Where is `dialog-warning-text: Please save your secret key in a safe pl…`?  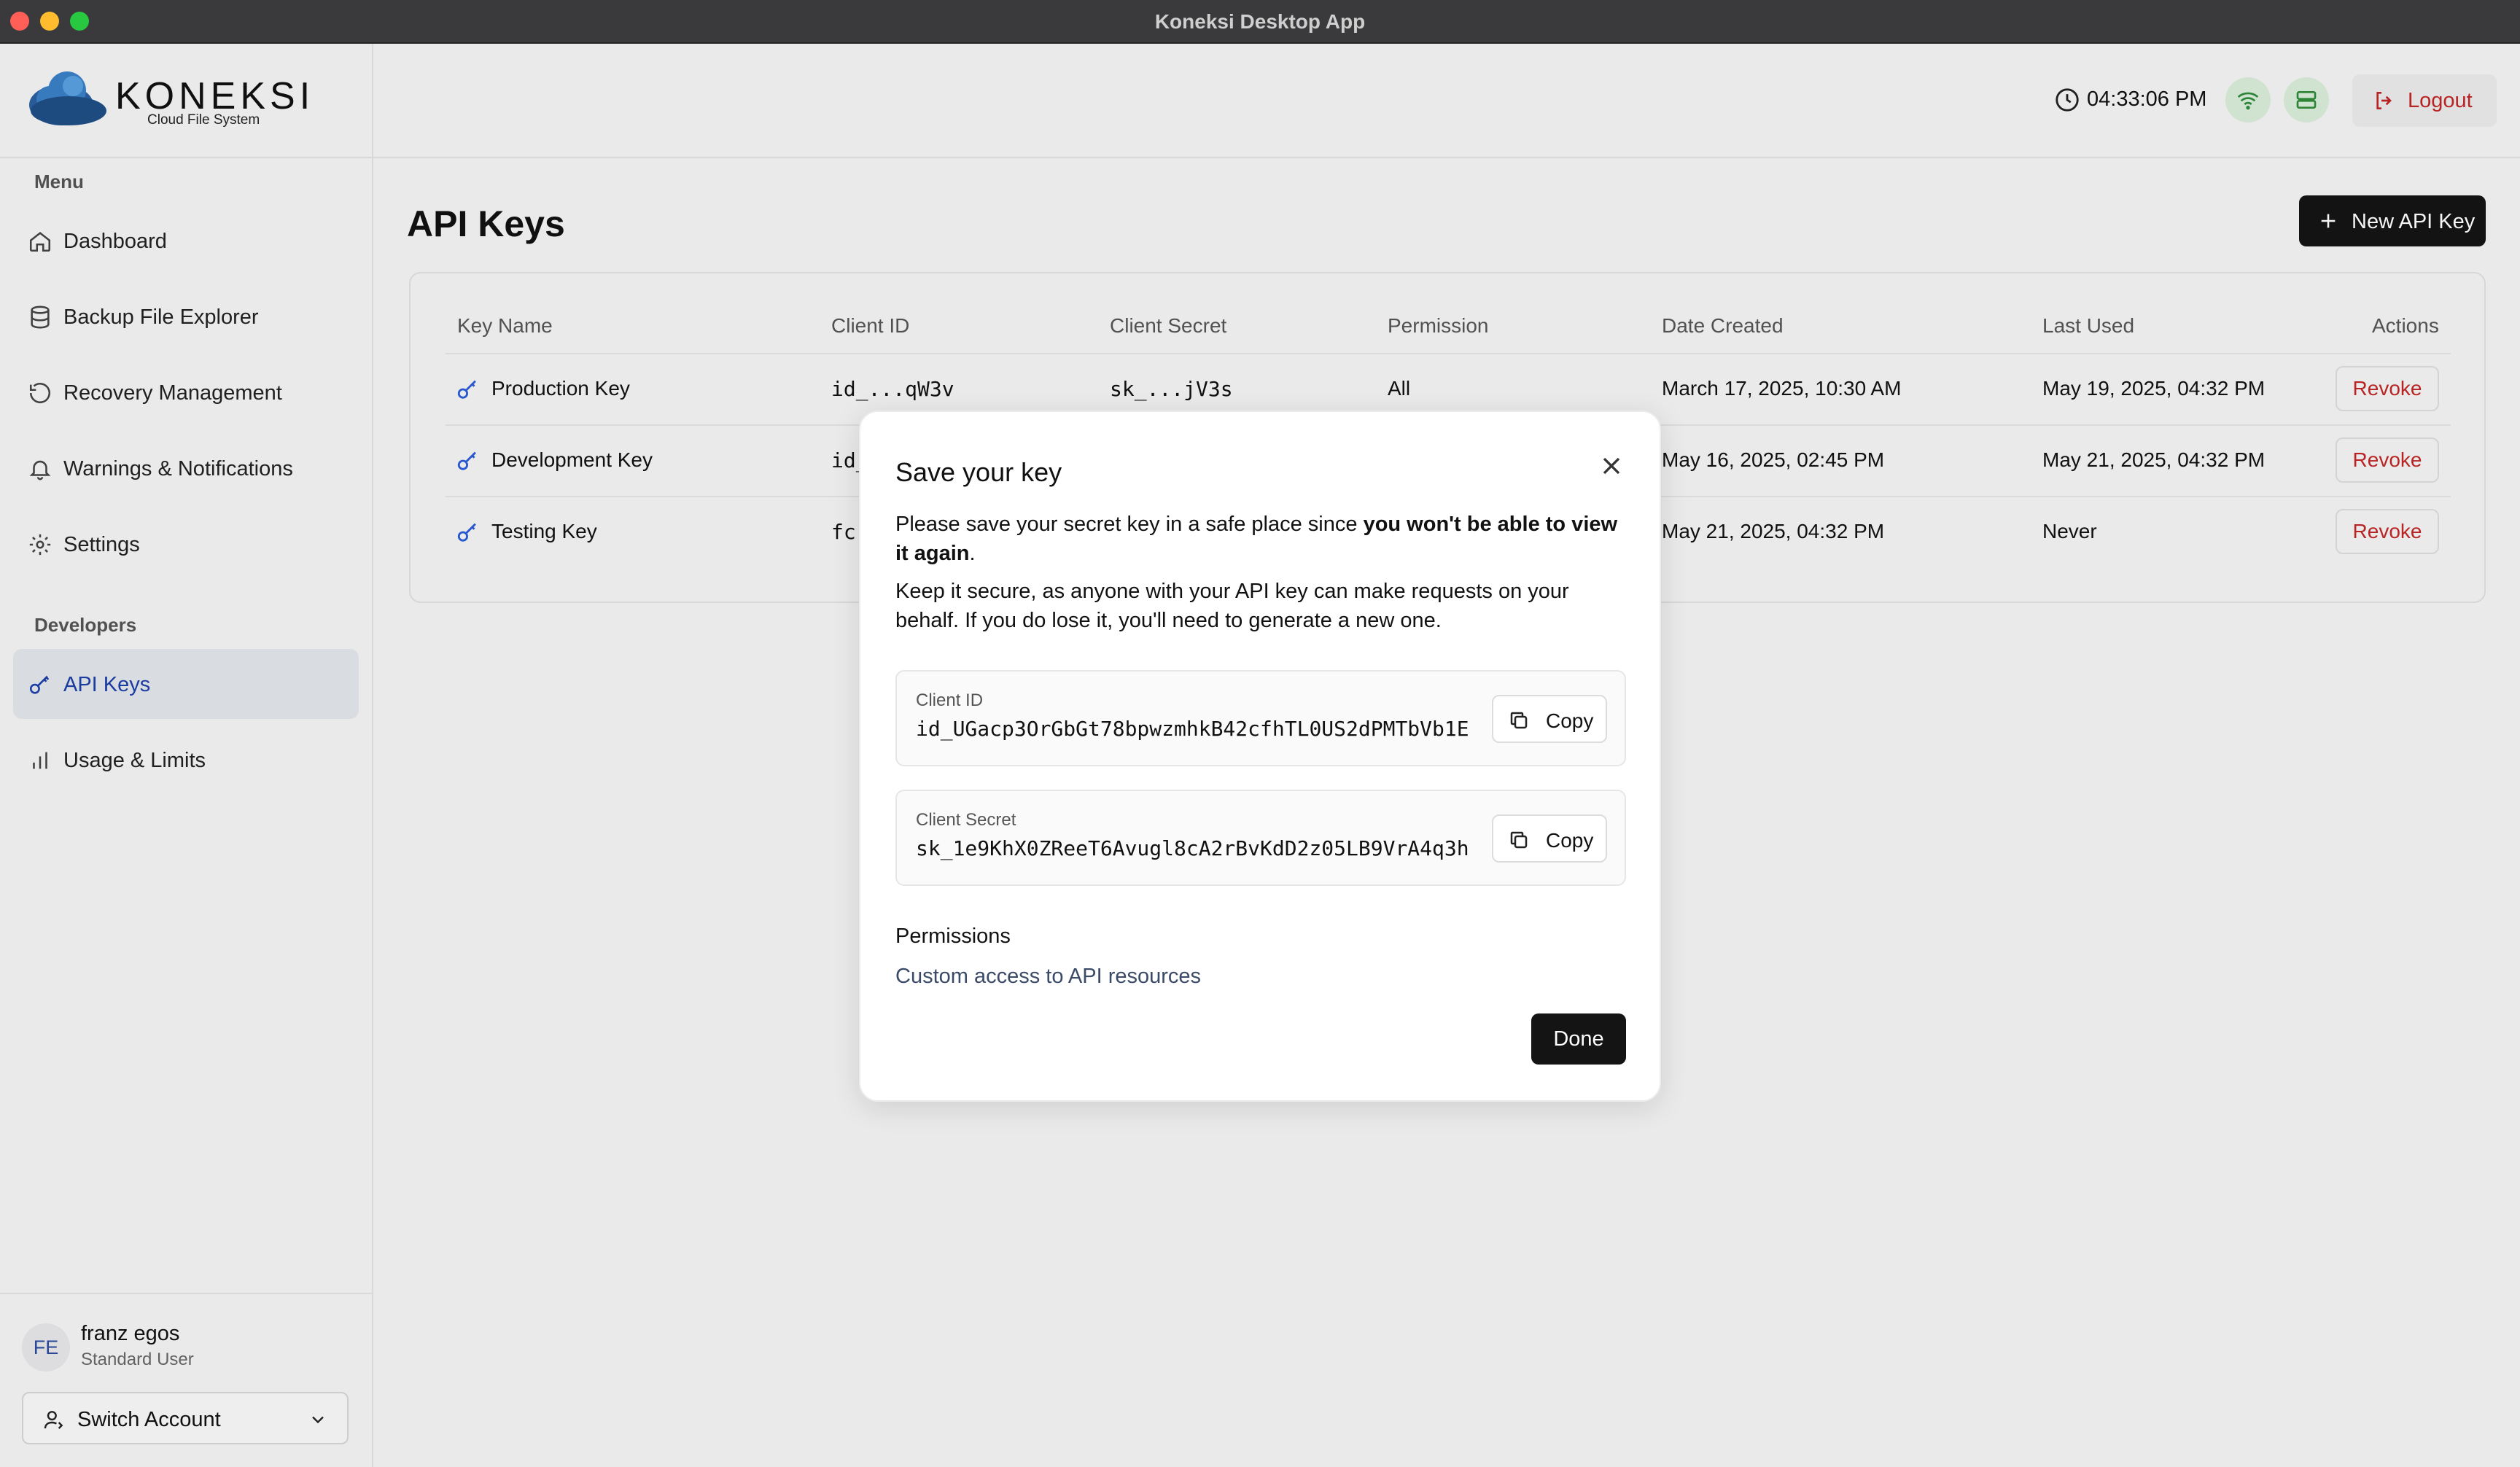 dialog-warning-text: Please save your secret key in a safe pl… is located at coordinates (1263, 539).